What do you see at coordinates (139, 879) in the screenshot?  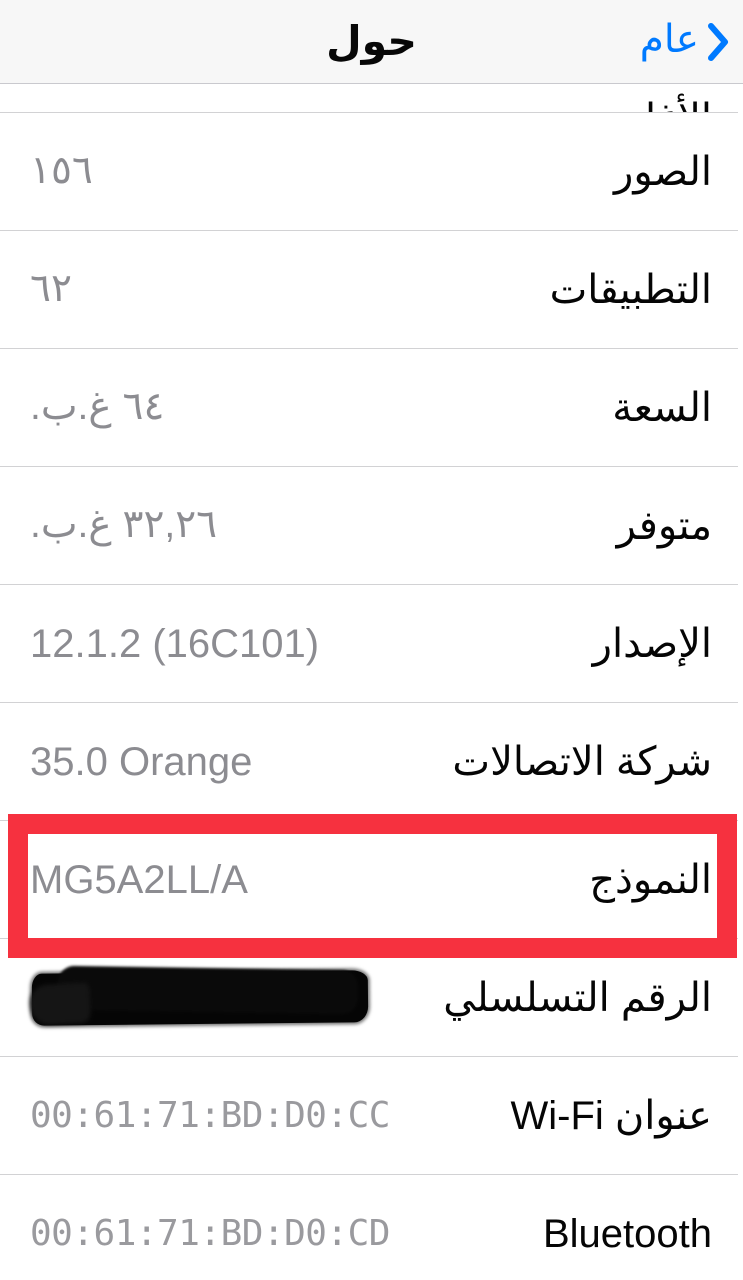 I see `row-value: MG5A2LL/A` at bounding box center [139, 879].